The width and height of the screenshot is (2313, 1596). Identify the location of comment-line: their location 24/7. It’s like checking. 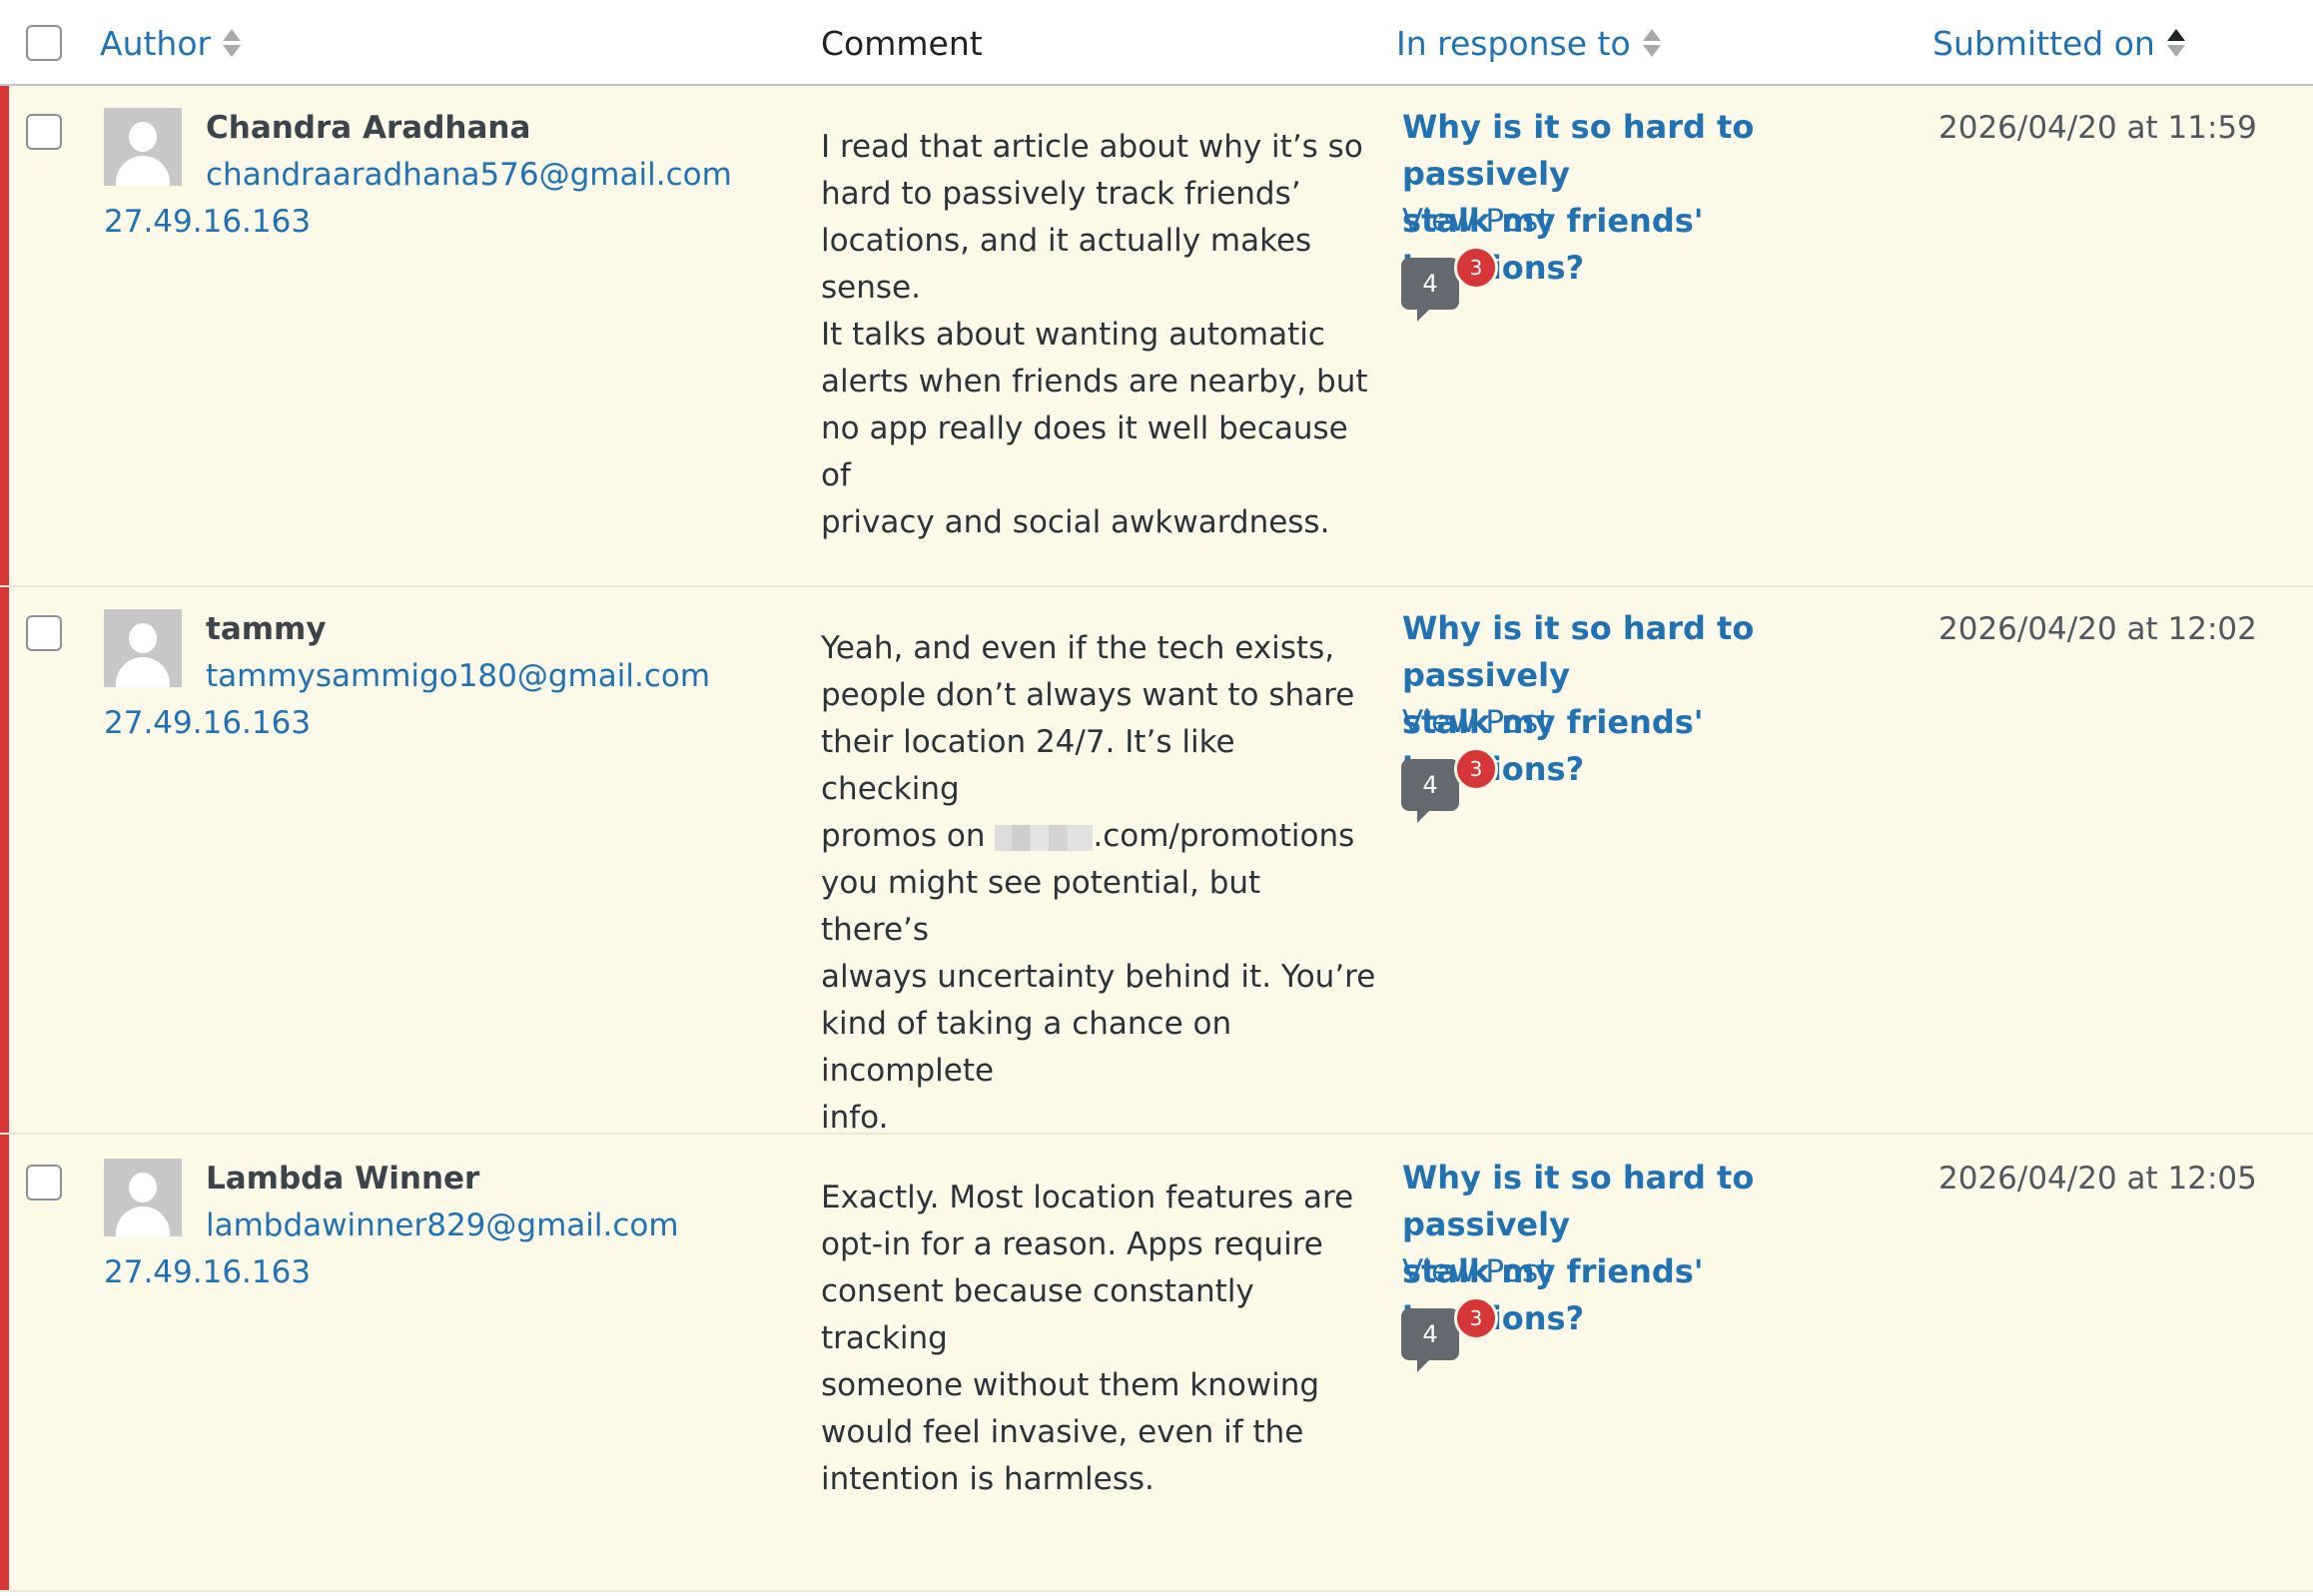
(1028, 765).